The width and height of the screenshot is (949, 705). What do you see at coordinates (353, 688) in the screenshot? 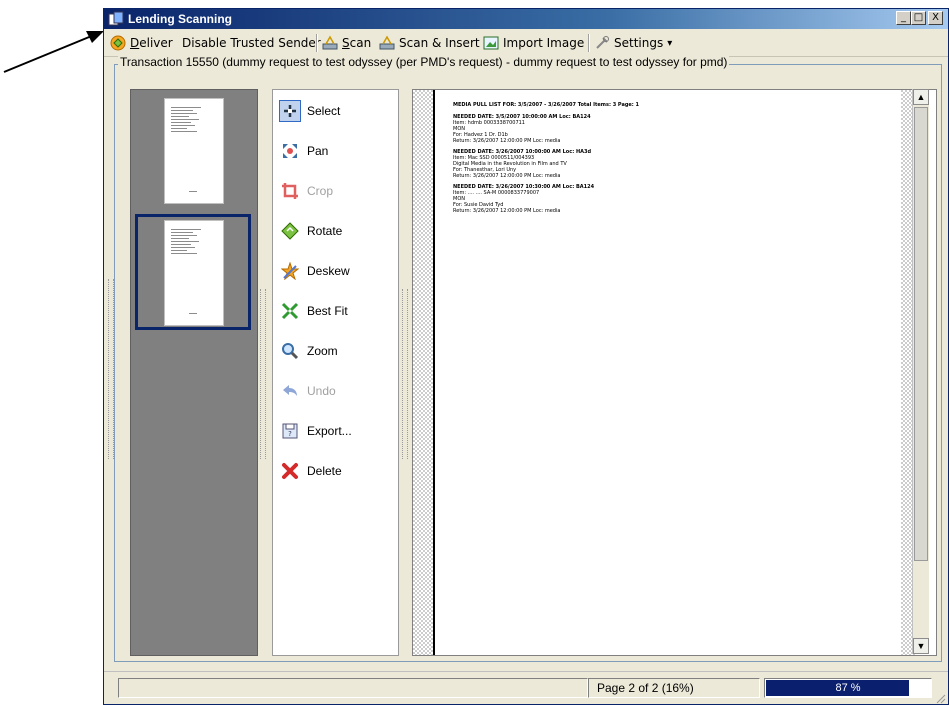
I see `status-panel-main` at bounding box center [353, 688].